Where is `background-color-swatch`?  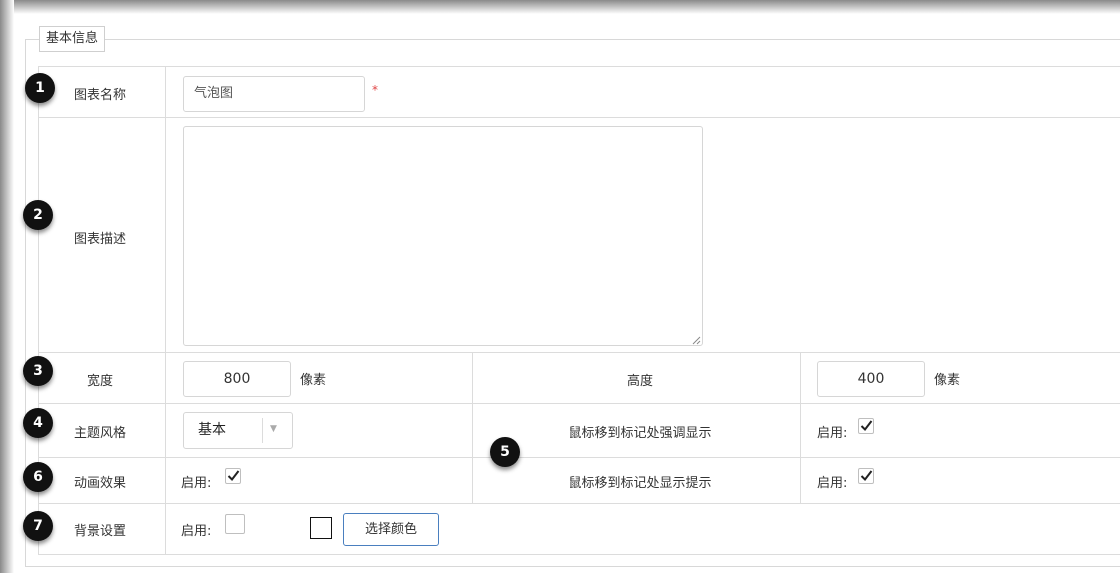
background-color-swatch is located at coordinates (321, 528).